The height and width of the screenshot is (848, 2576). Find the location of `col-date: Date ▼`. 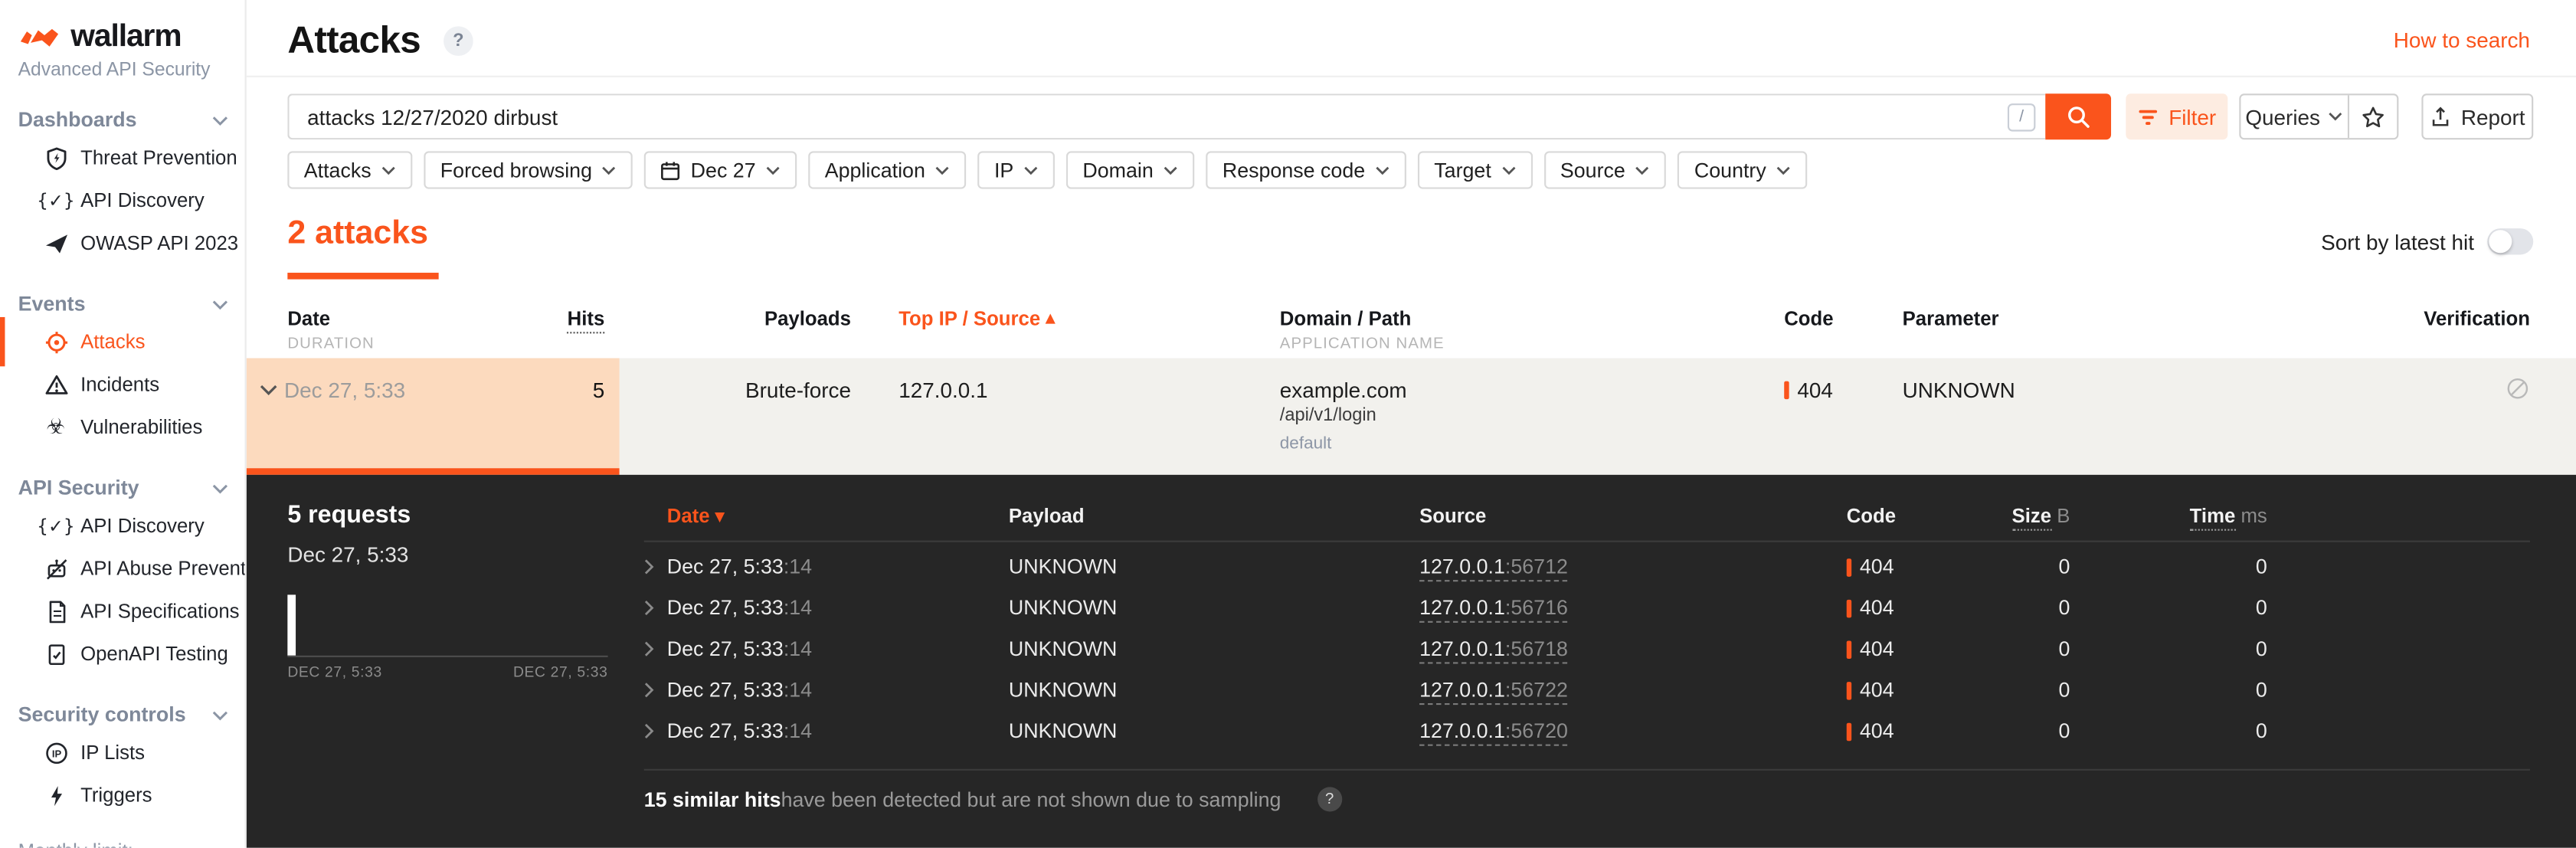

col-date: Date ▼ is located at coordinates (696, 515).